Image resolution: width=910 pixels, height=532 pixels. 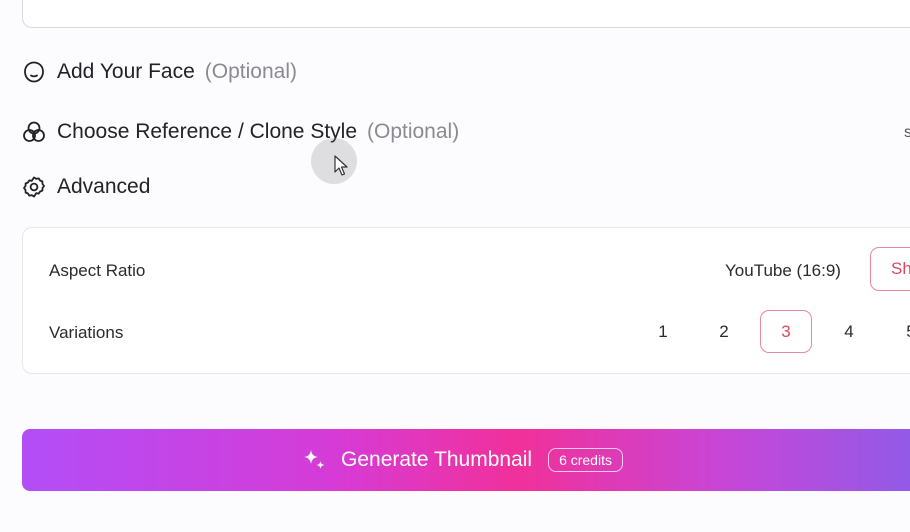 I want to click on generate-thumbnail-button: Generate Thumbnail 6 credits, so click(x=466, y=460).